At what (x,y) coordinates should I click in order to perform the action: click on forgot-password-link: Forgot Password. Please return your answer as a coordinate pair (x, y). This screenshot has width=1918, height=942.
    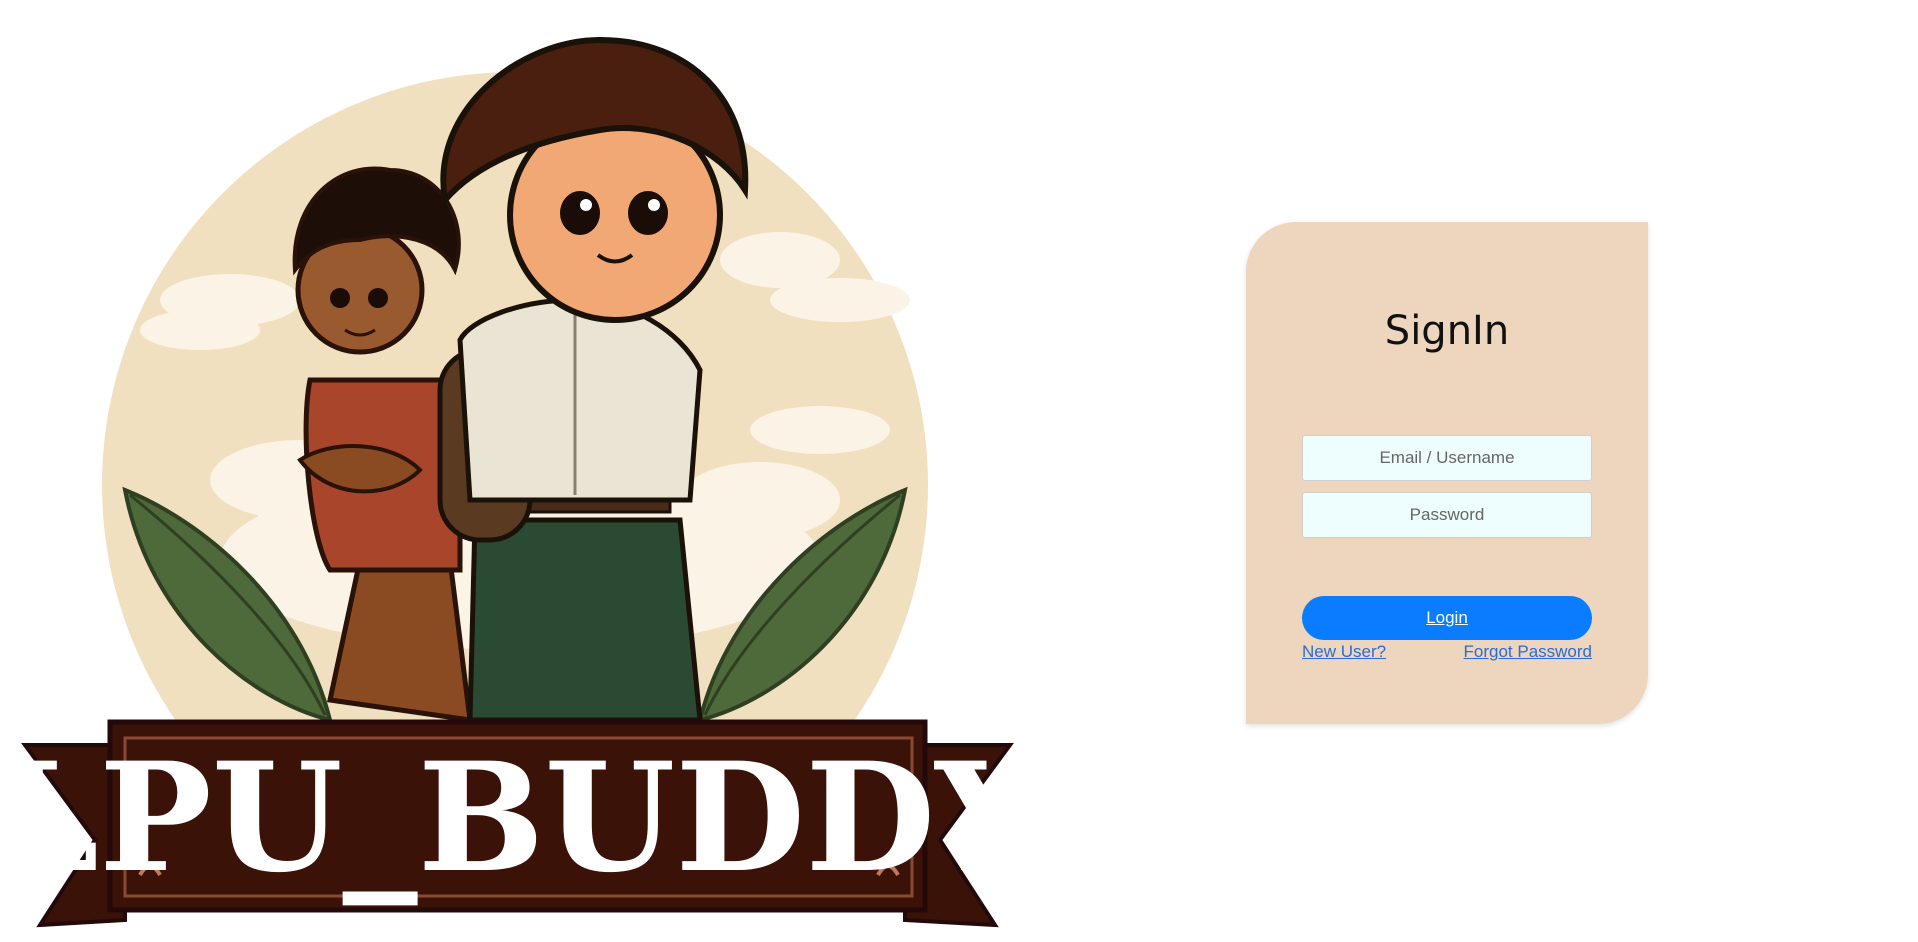
    Looking at the image, I should click on (1528, 652).